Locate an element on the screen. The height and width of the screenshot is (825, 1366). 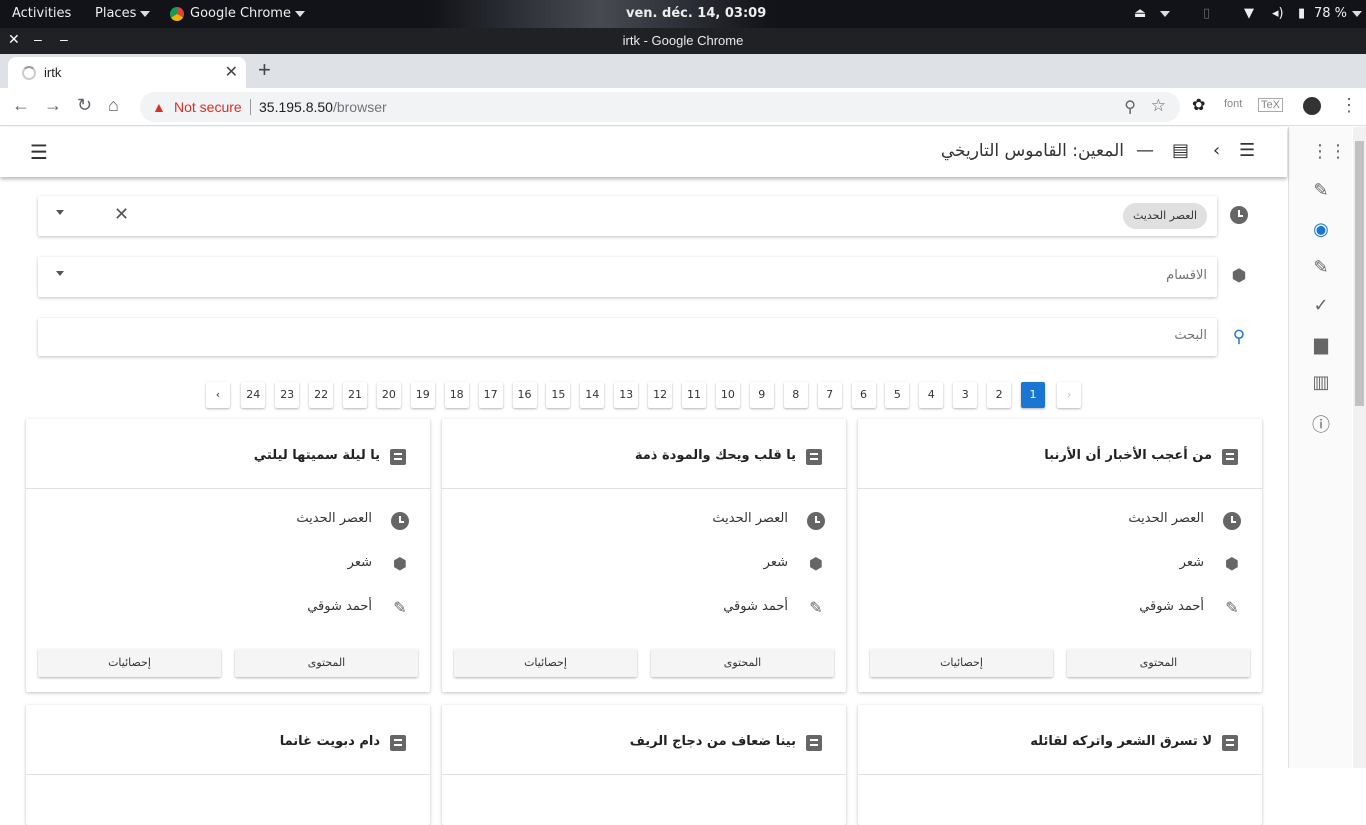
clear-icon: ✕ is located at coordinates (121, 214).